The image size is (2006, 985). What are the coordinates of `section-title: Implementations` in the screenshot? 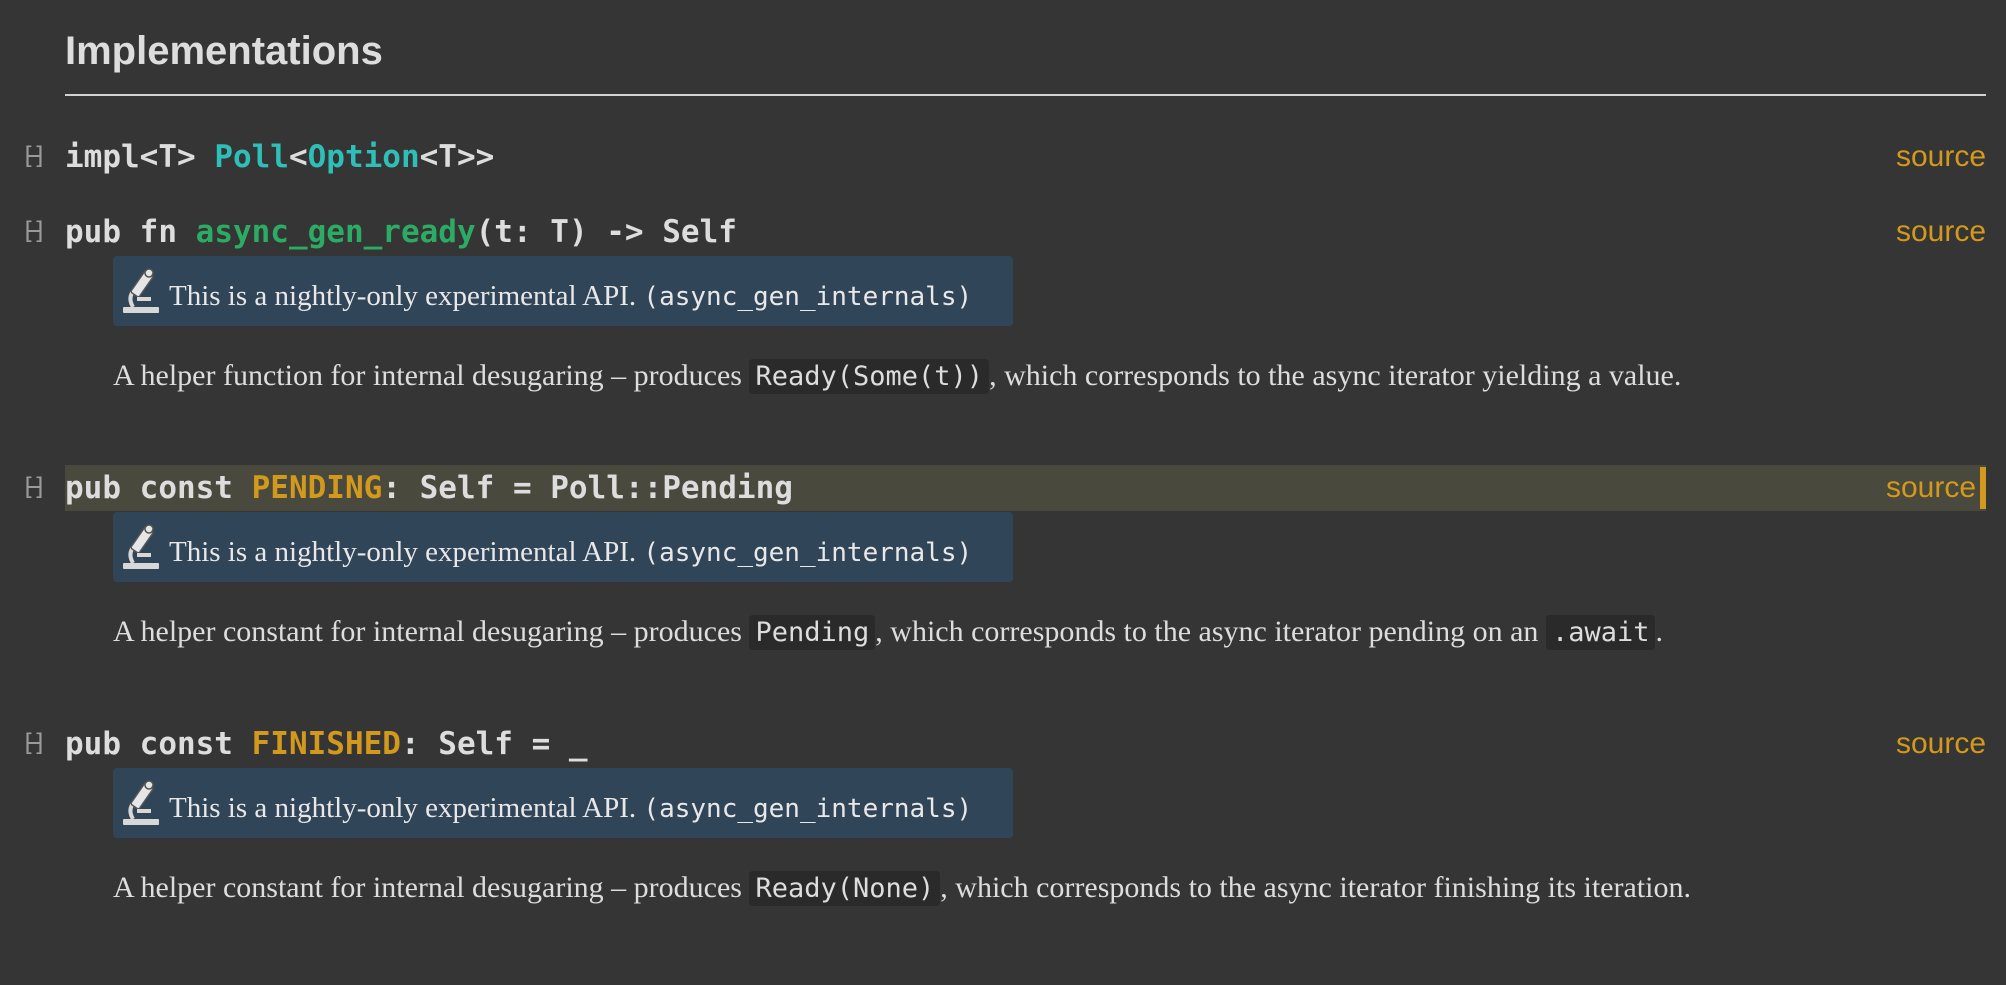 It's located at (224, 51).